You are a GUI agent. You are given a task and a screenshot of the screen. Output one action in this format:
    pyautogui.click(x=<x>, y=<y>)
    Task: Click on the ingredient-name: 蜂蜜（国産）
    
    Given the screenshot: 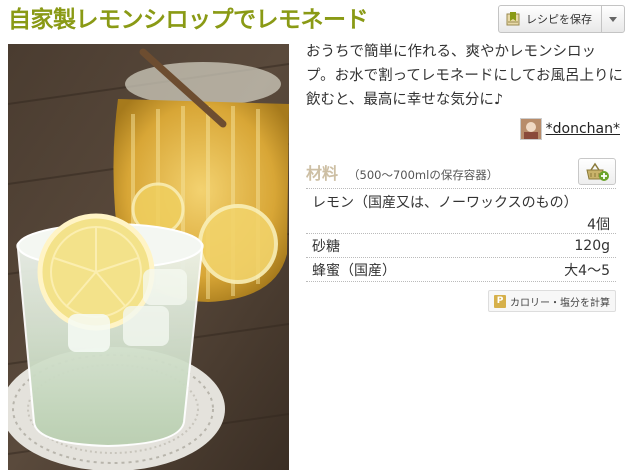 What is the action you would take?
    pyautogui.click(x=354, y=270)
    